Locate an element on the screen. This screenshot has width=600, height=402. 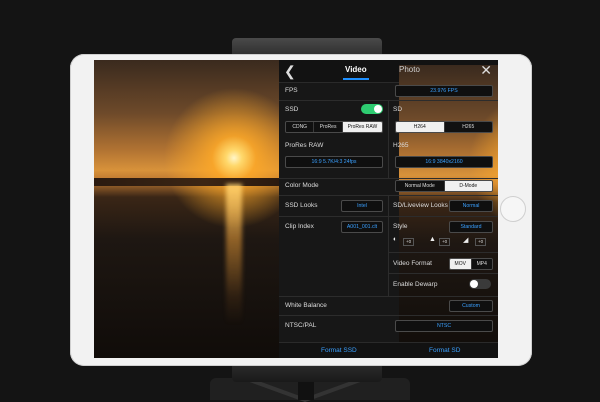
h265-resolution-button: 16:9 3840x2160 is located at coordinates (444, 162).